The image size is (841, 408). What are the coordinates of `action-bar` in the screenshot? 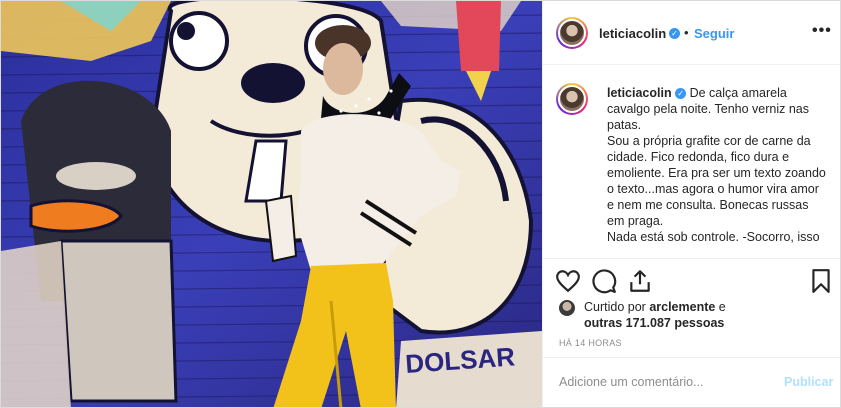 It's located at (691, 280).